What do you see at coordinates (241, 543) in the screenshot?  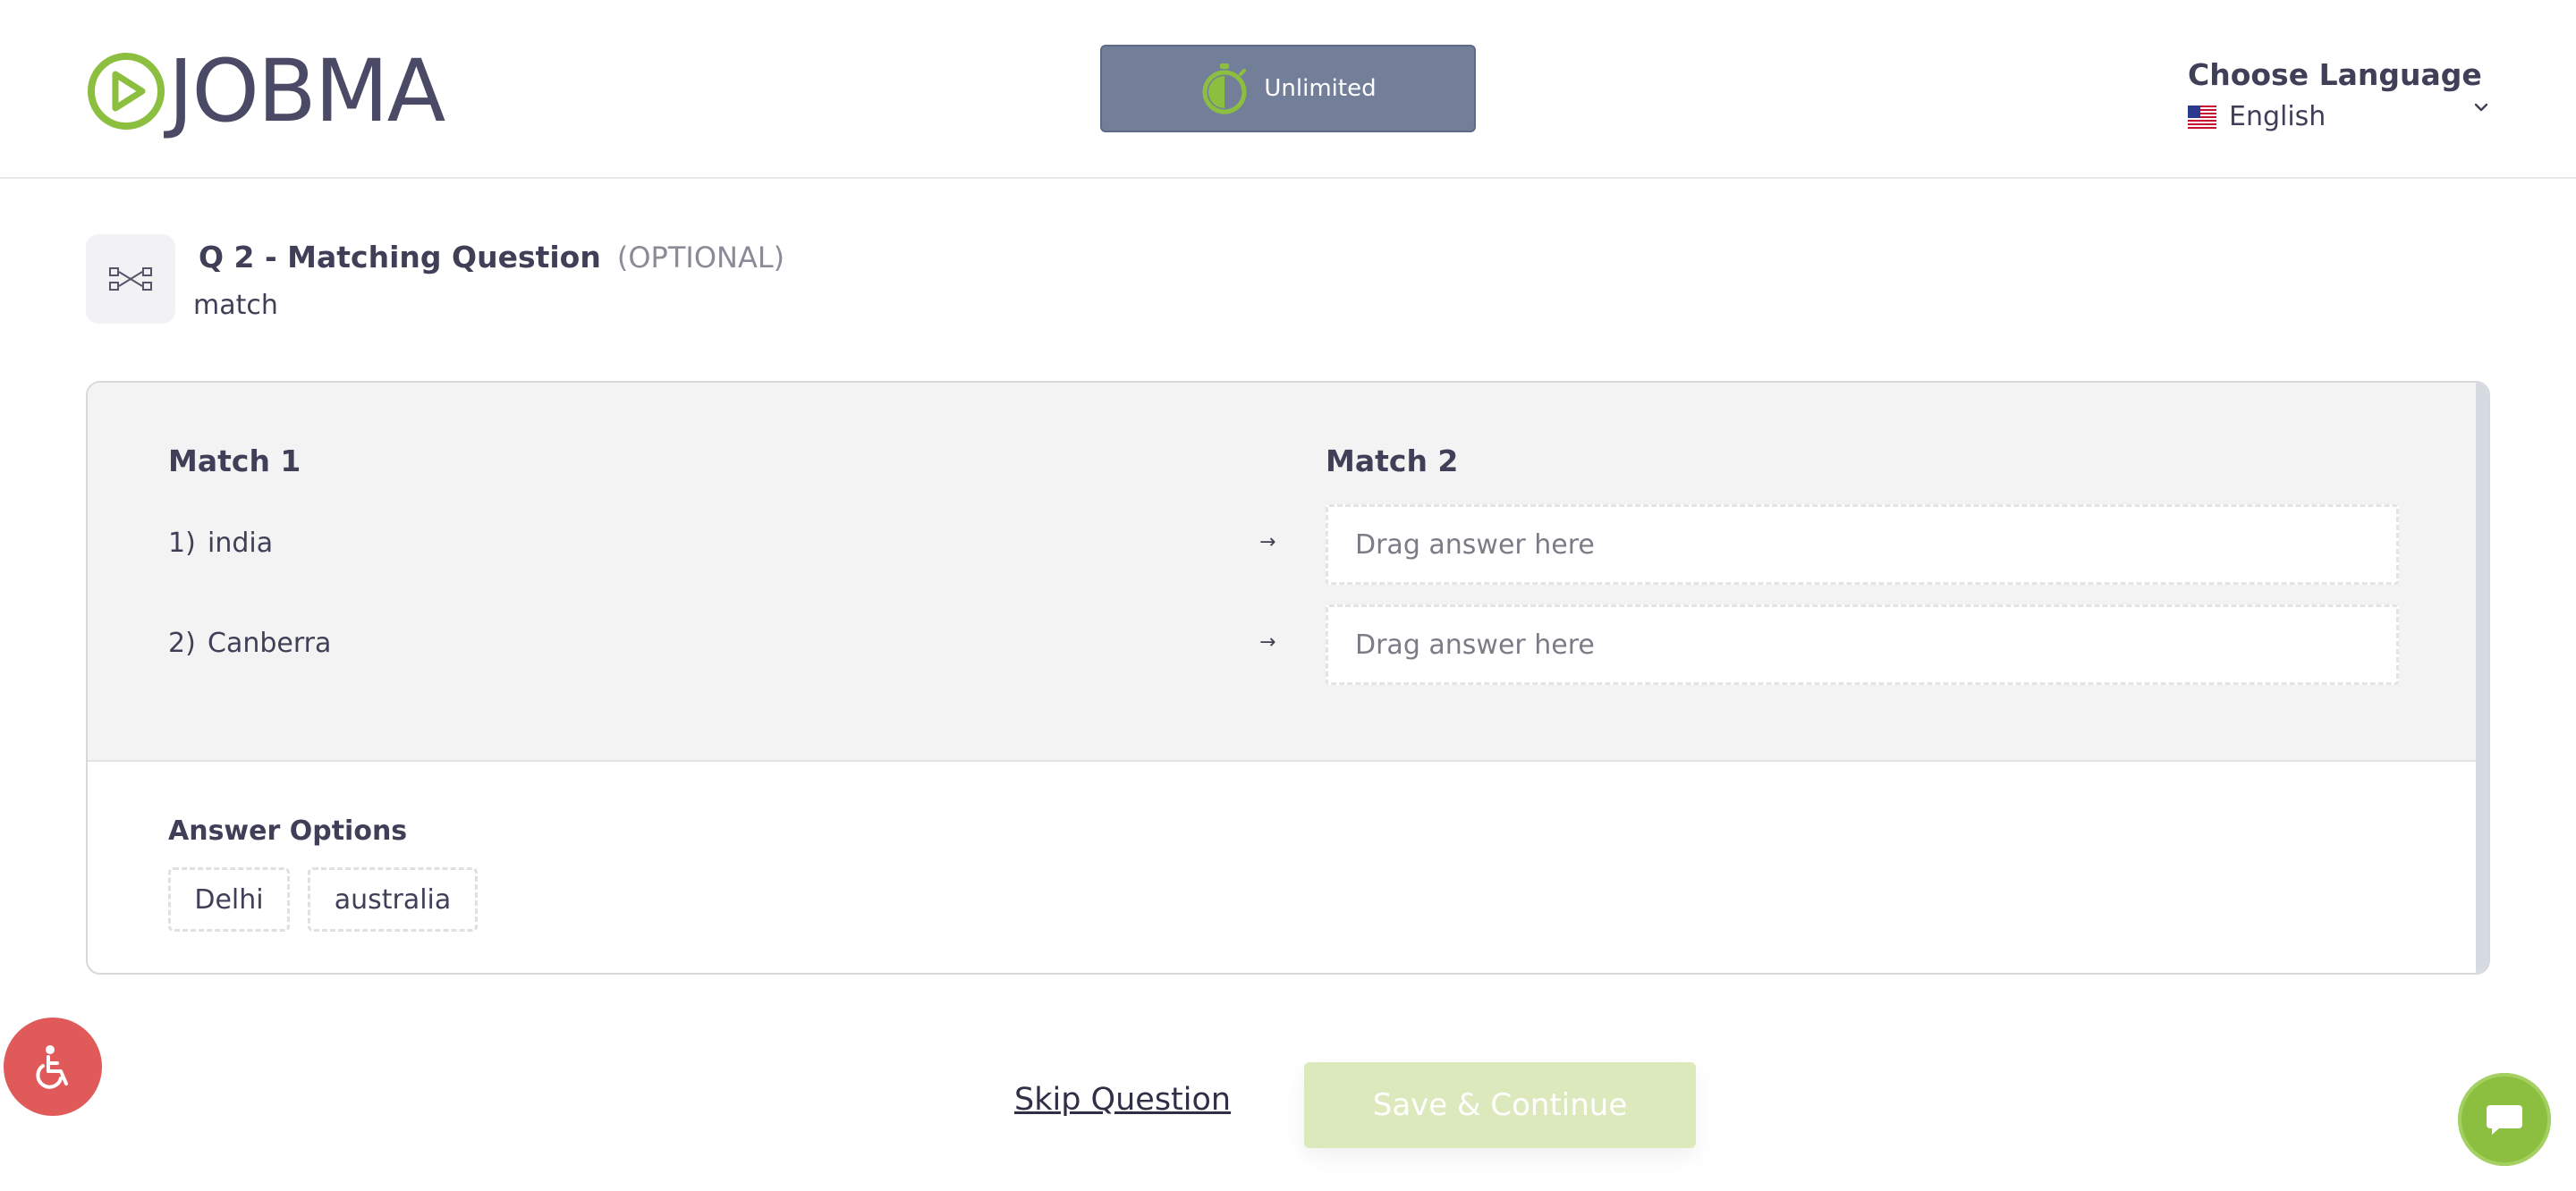 I see `match-prompt: india` at bounding box center [241, 543].